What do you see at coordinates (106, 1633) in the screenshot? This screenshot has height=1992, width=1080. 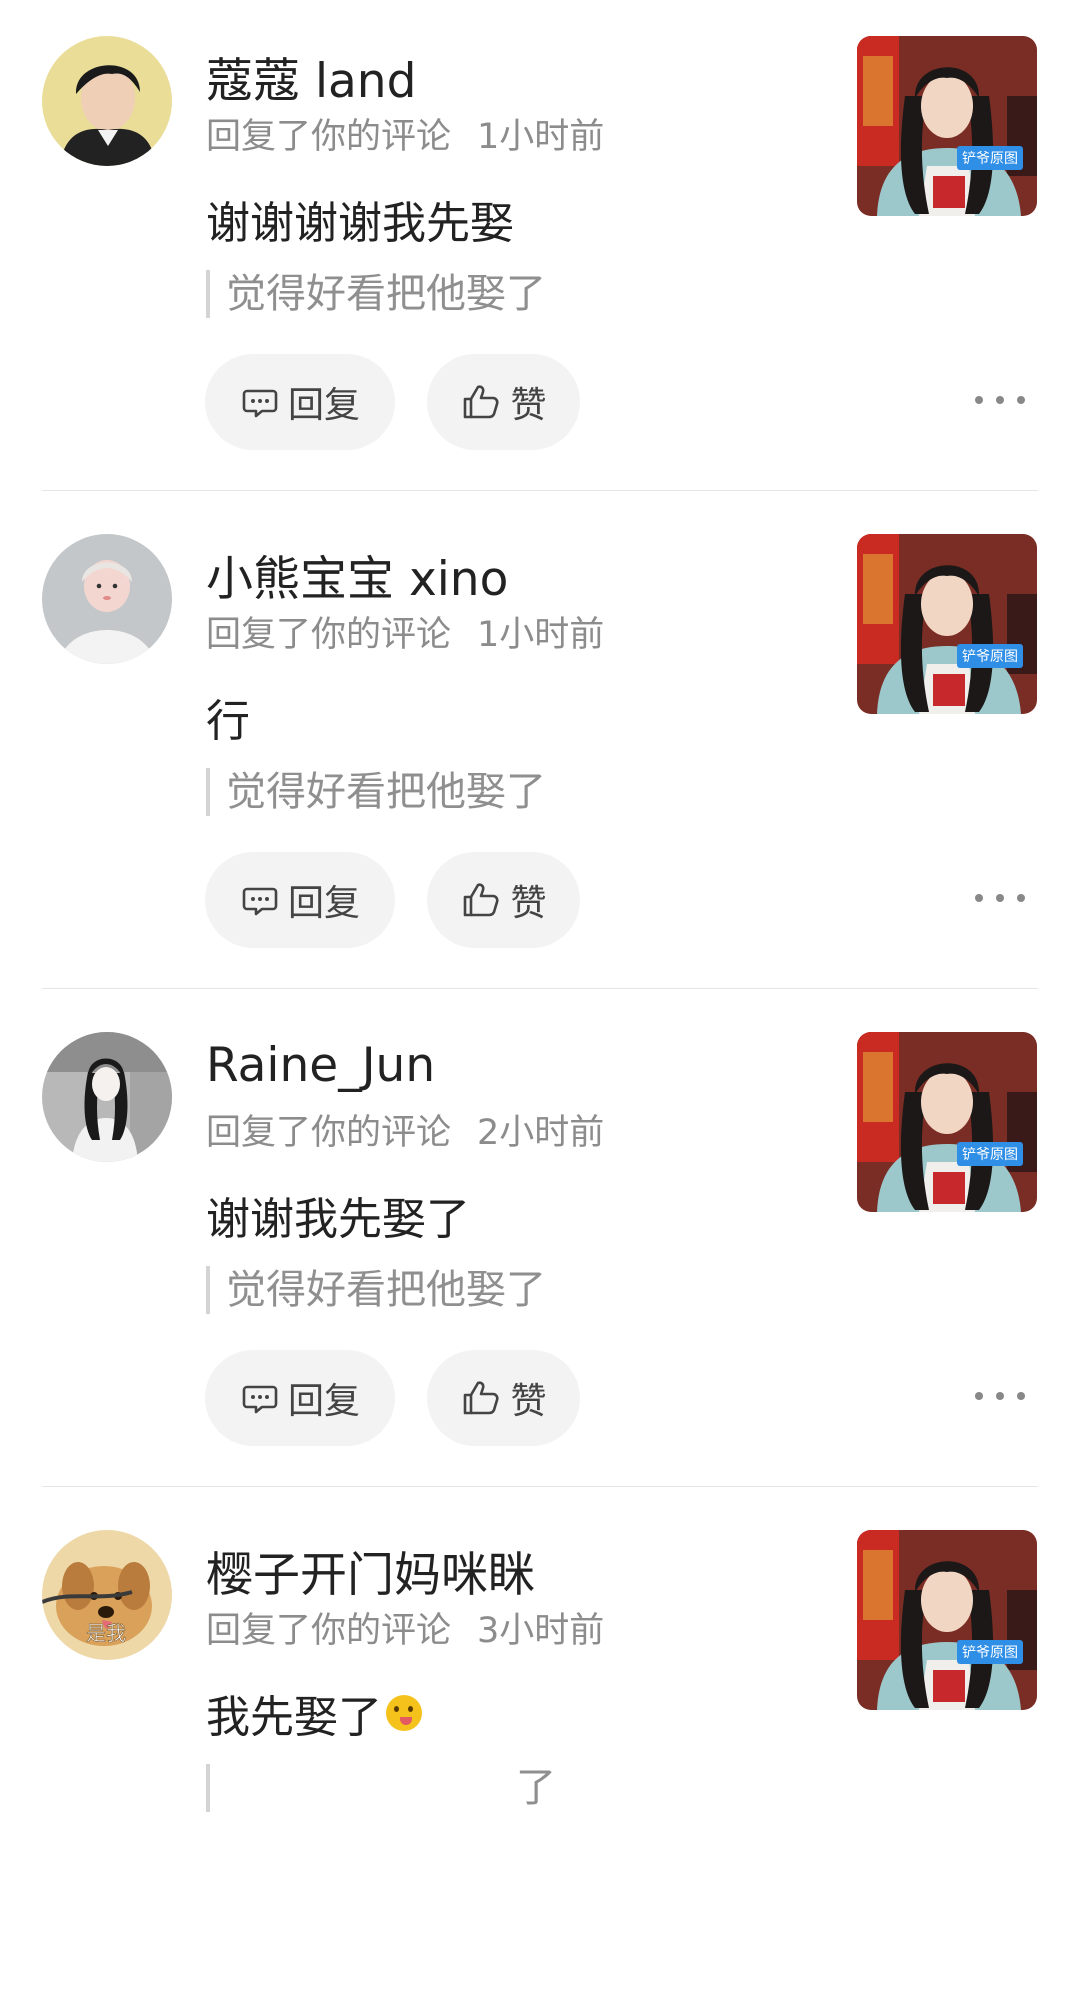 I see `avatar-caption: 是我` at bounding box center [106, 1633].